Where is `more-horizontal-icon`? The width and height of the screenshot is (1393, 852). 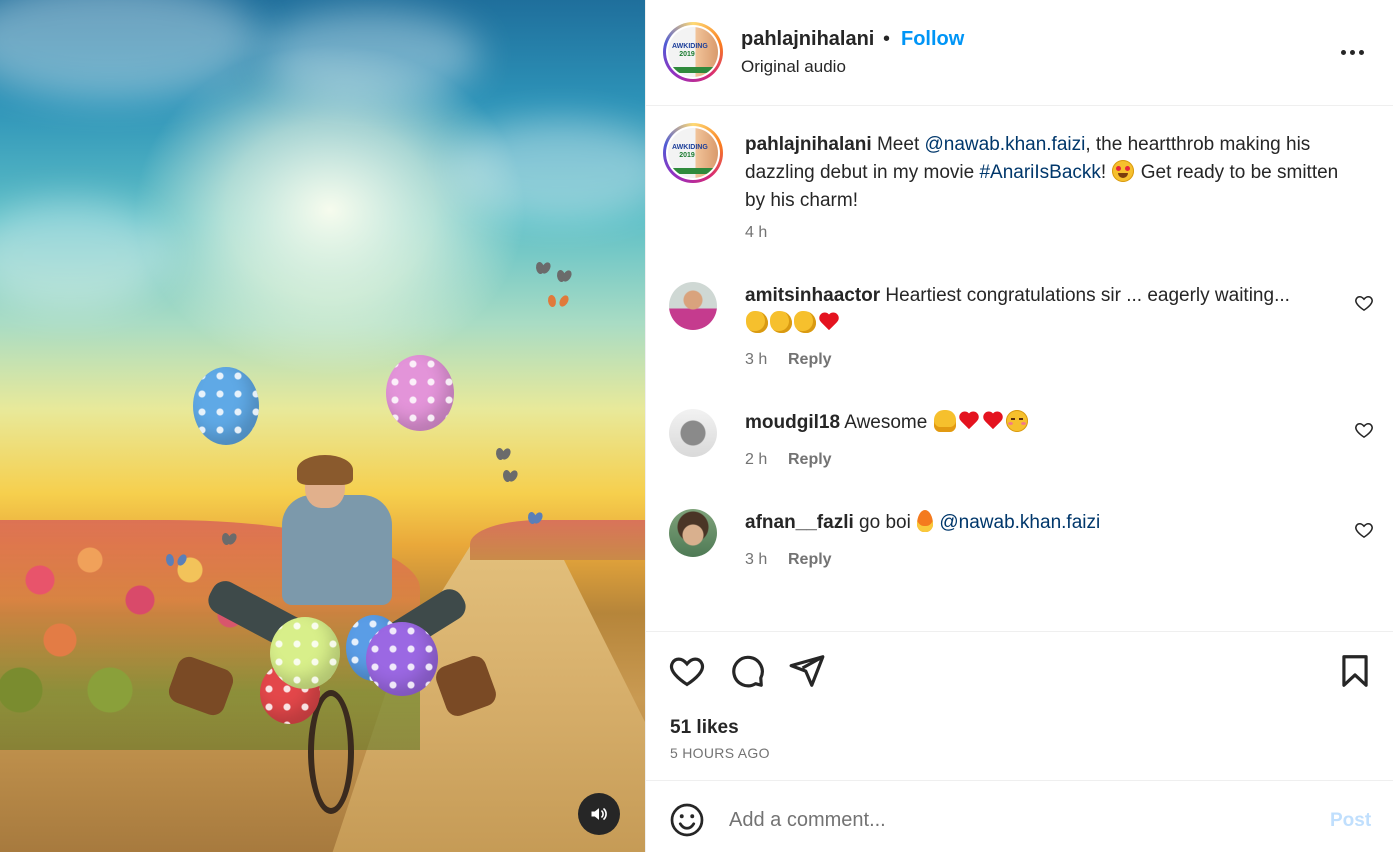
more-horizontal-icon is located at coordinates (1343, 52).